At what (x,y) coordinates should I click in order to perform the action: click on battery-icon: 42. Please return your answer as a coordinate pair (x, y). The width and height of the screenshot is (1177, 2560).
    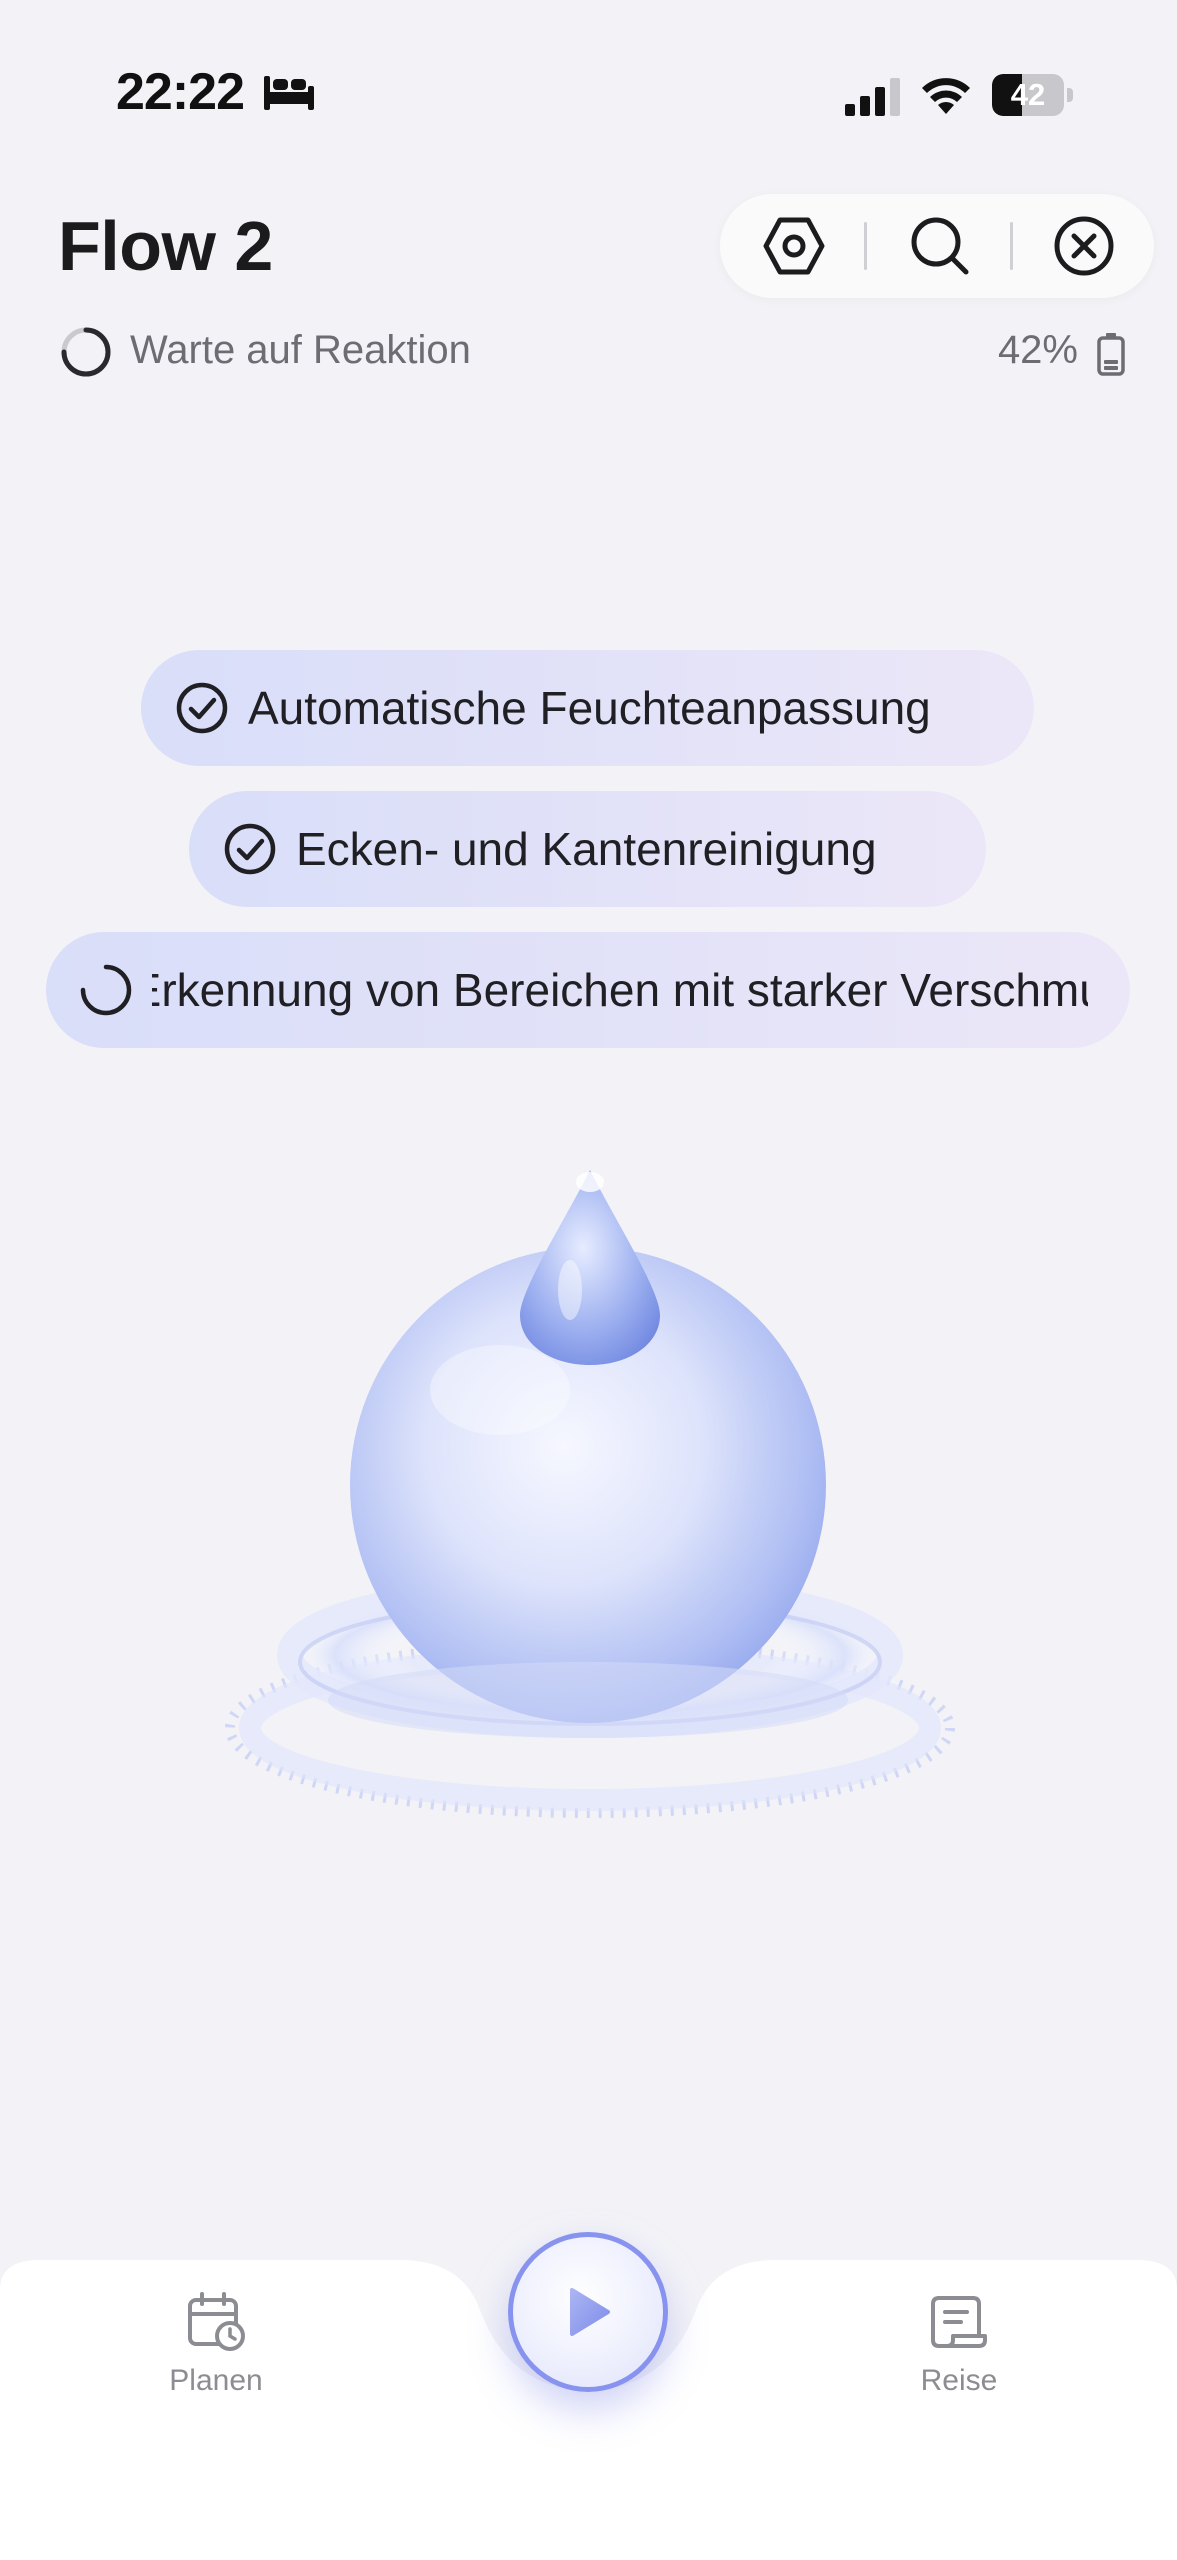
    Looking at the image, I should click on (1033, 95).